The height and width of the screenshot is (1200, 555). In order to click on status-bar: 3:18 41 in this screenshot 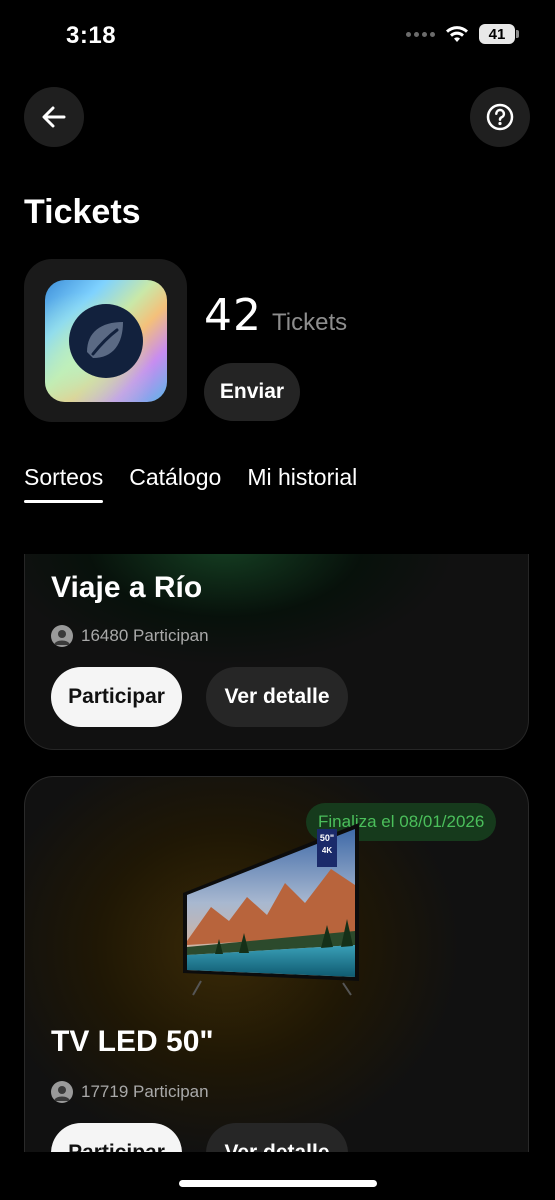, I will do `click(277, 38)`.